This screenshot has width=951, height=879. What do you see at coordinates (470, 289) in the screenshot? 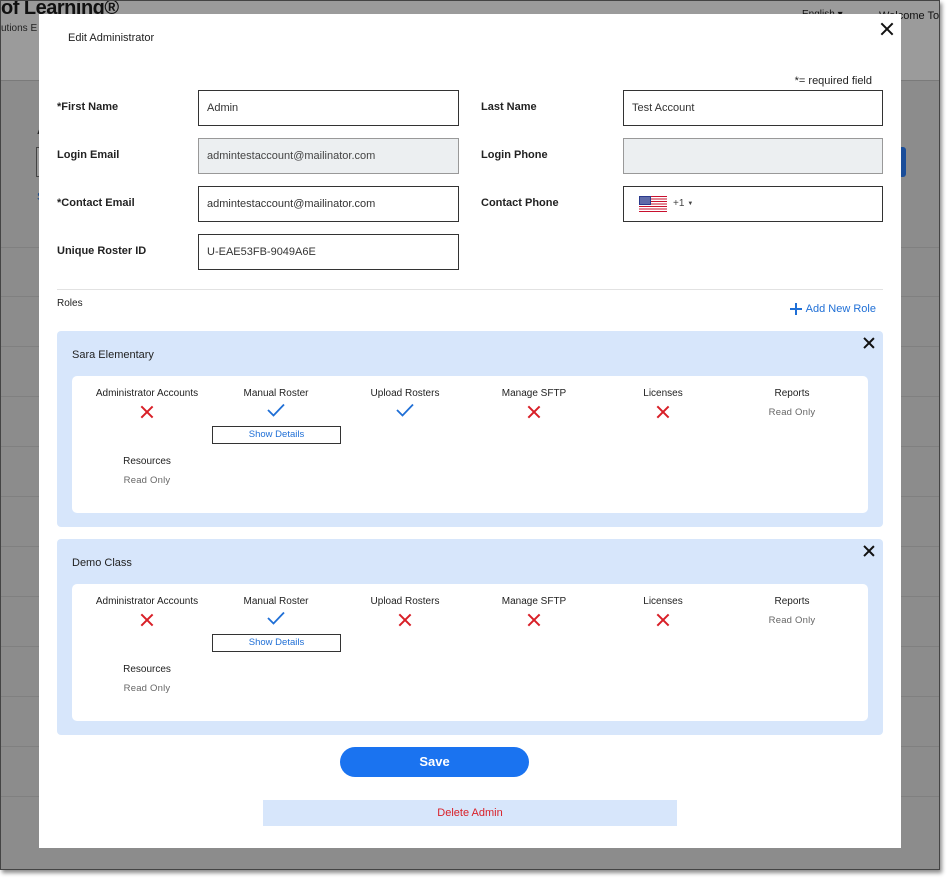
I see `section-divider` at bounding box center [470, 289].